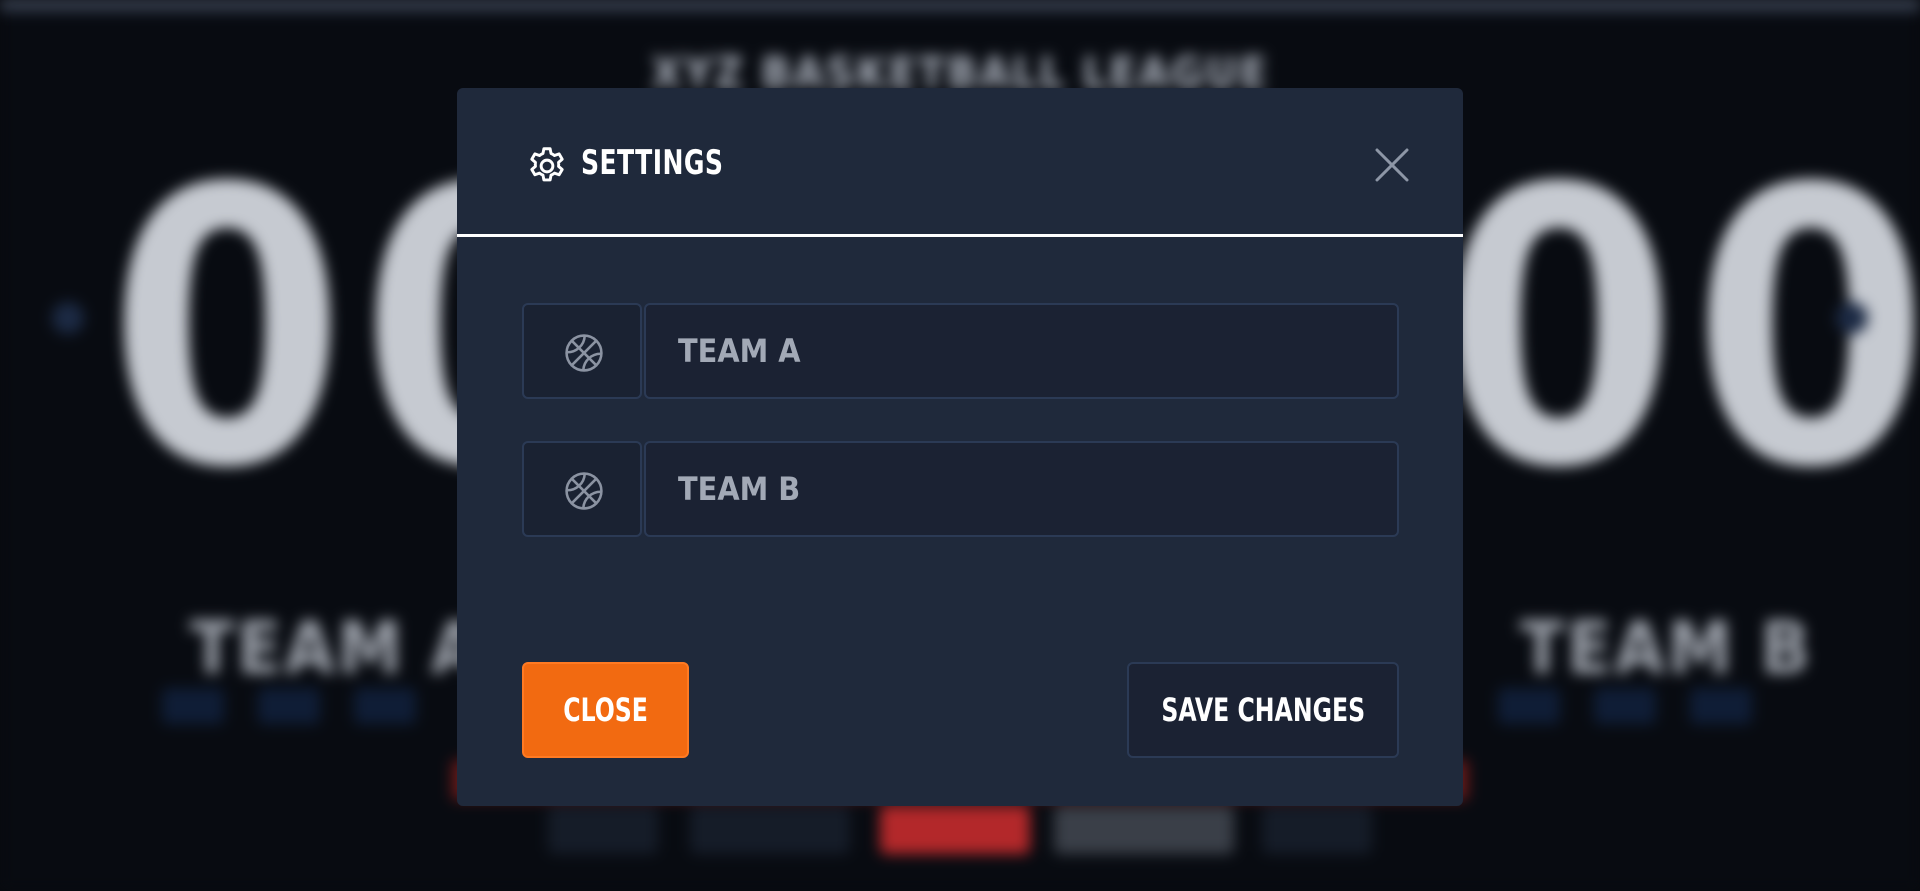  Describe the element at coordinates (337, 648) in the screenshot. I see `home-team-name: TEAM A` at that location.